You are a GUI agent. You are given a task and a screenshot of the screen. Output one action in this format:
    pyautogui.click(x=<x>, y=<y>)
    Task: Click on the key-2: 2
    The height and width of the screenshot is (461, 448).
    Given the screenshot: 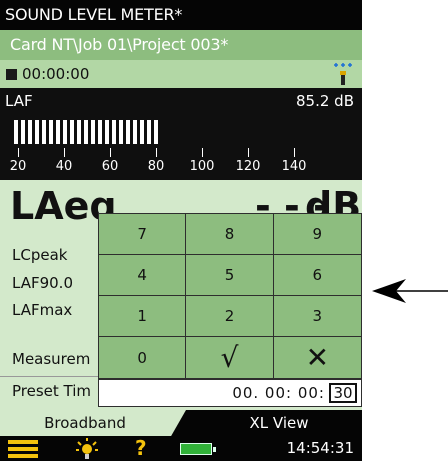 What is the action you would take?
    pyautogui.click(x=230, y=316)
    